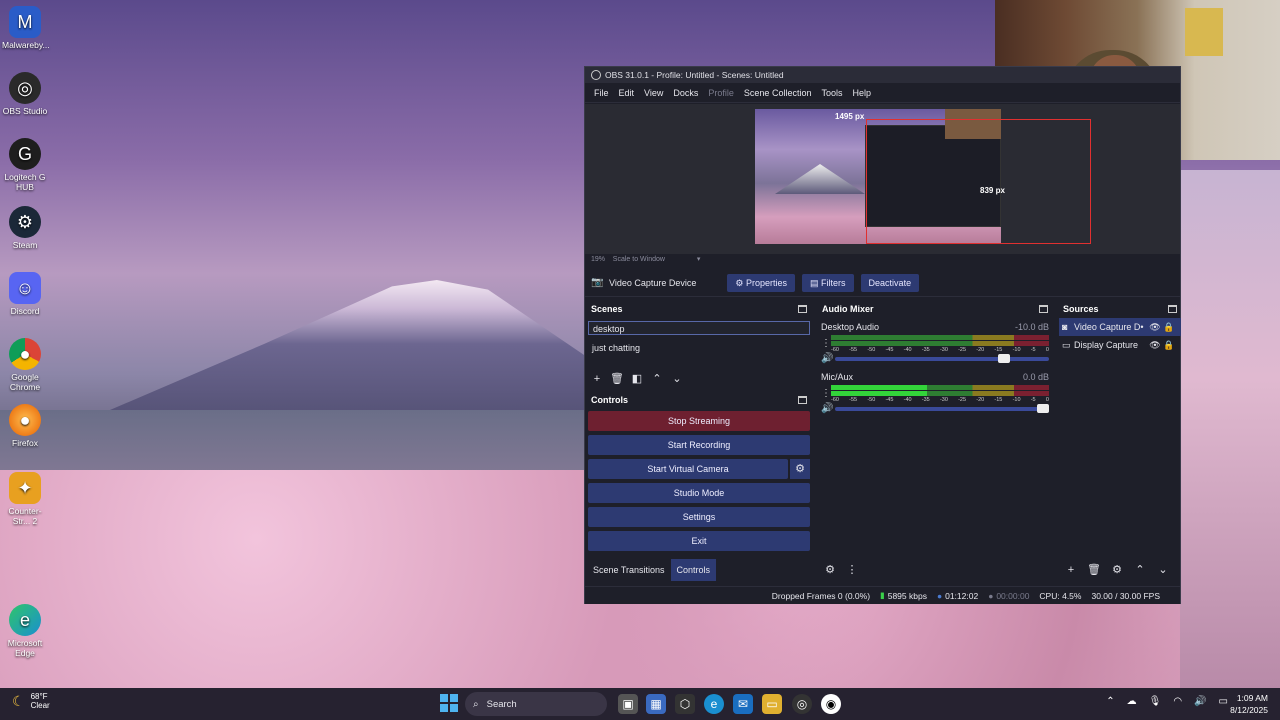 This screenshot has height=720, width=1280. What do you see at coordinates (772, 704) in the screenshot?
I see `file-explorer-icon: ▭` at bounding box center [772, 704].